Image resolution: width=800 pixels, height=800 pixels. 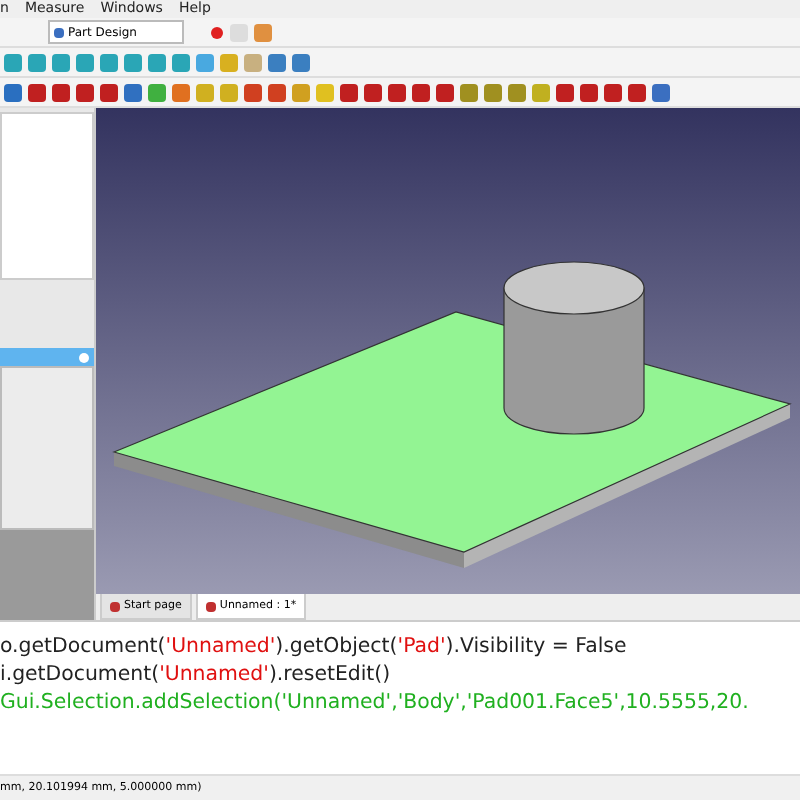 What do you see at coordinates (314, 648) in the screenshot?
I see `console-line: o.getDocument('Unnamed').getObject('Pad').Visibility = False` at bounding box center [314, 648].